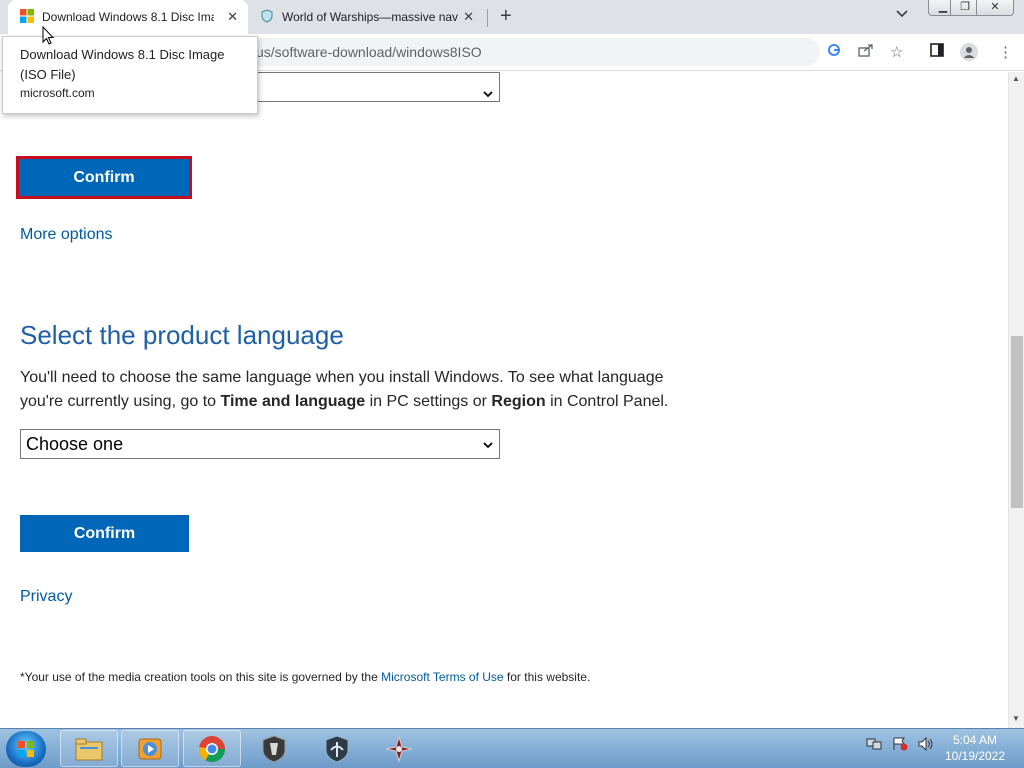  I want to click on language-heading: Select the product language, so click(182, 335).